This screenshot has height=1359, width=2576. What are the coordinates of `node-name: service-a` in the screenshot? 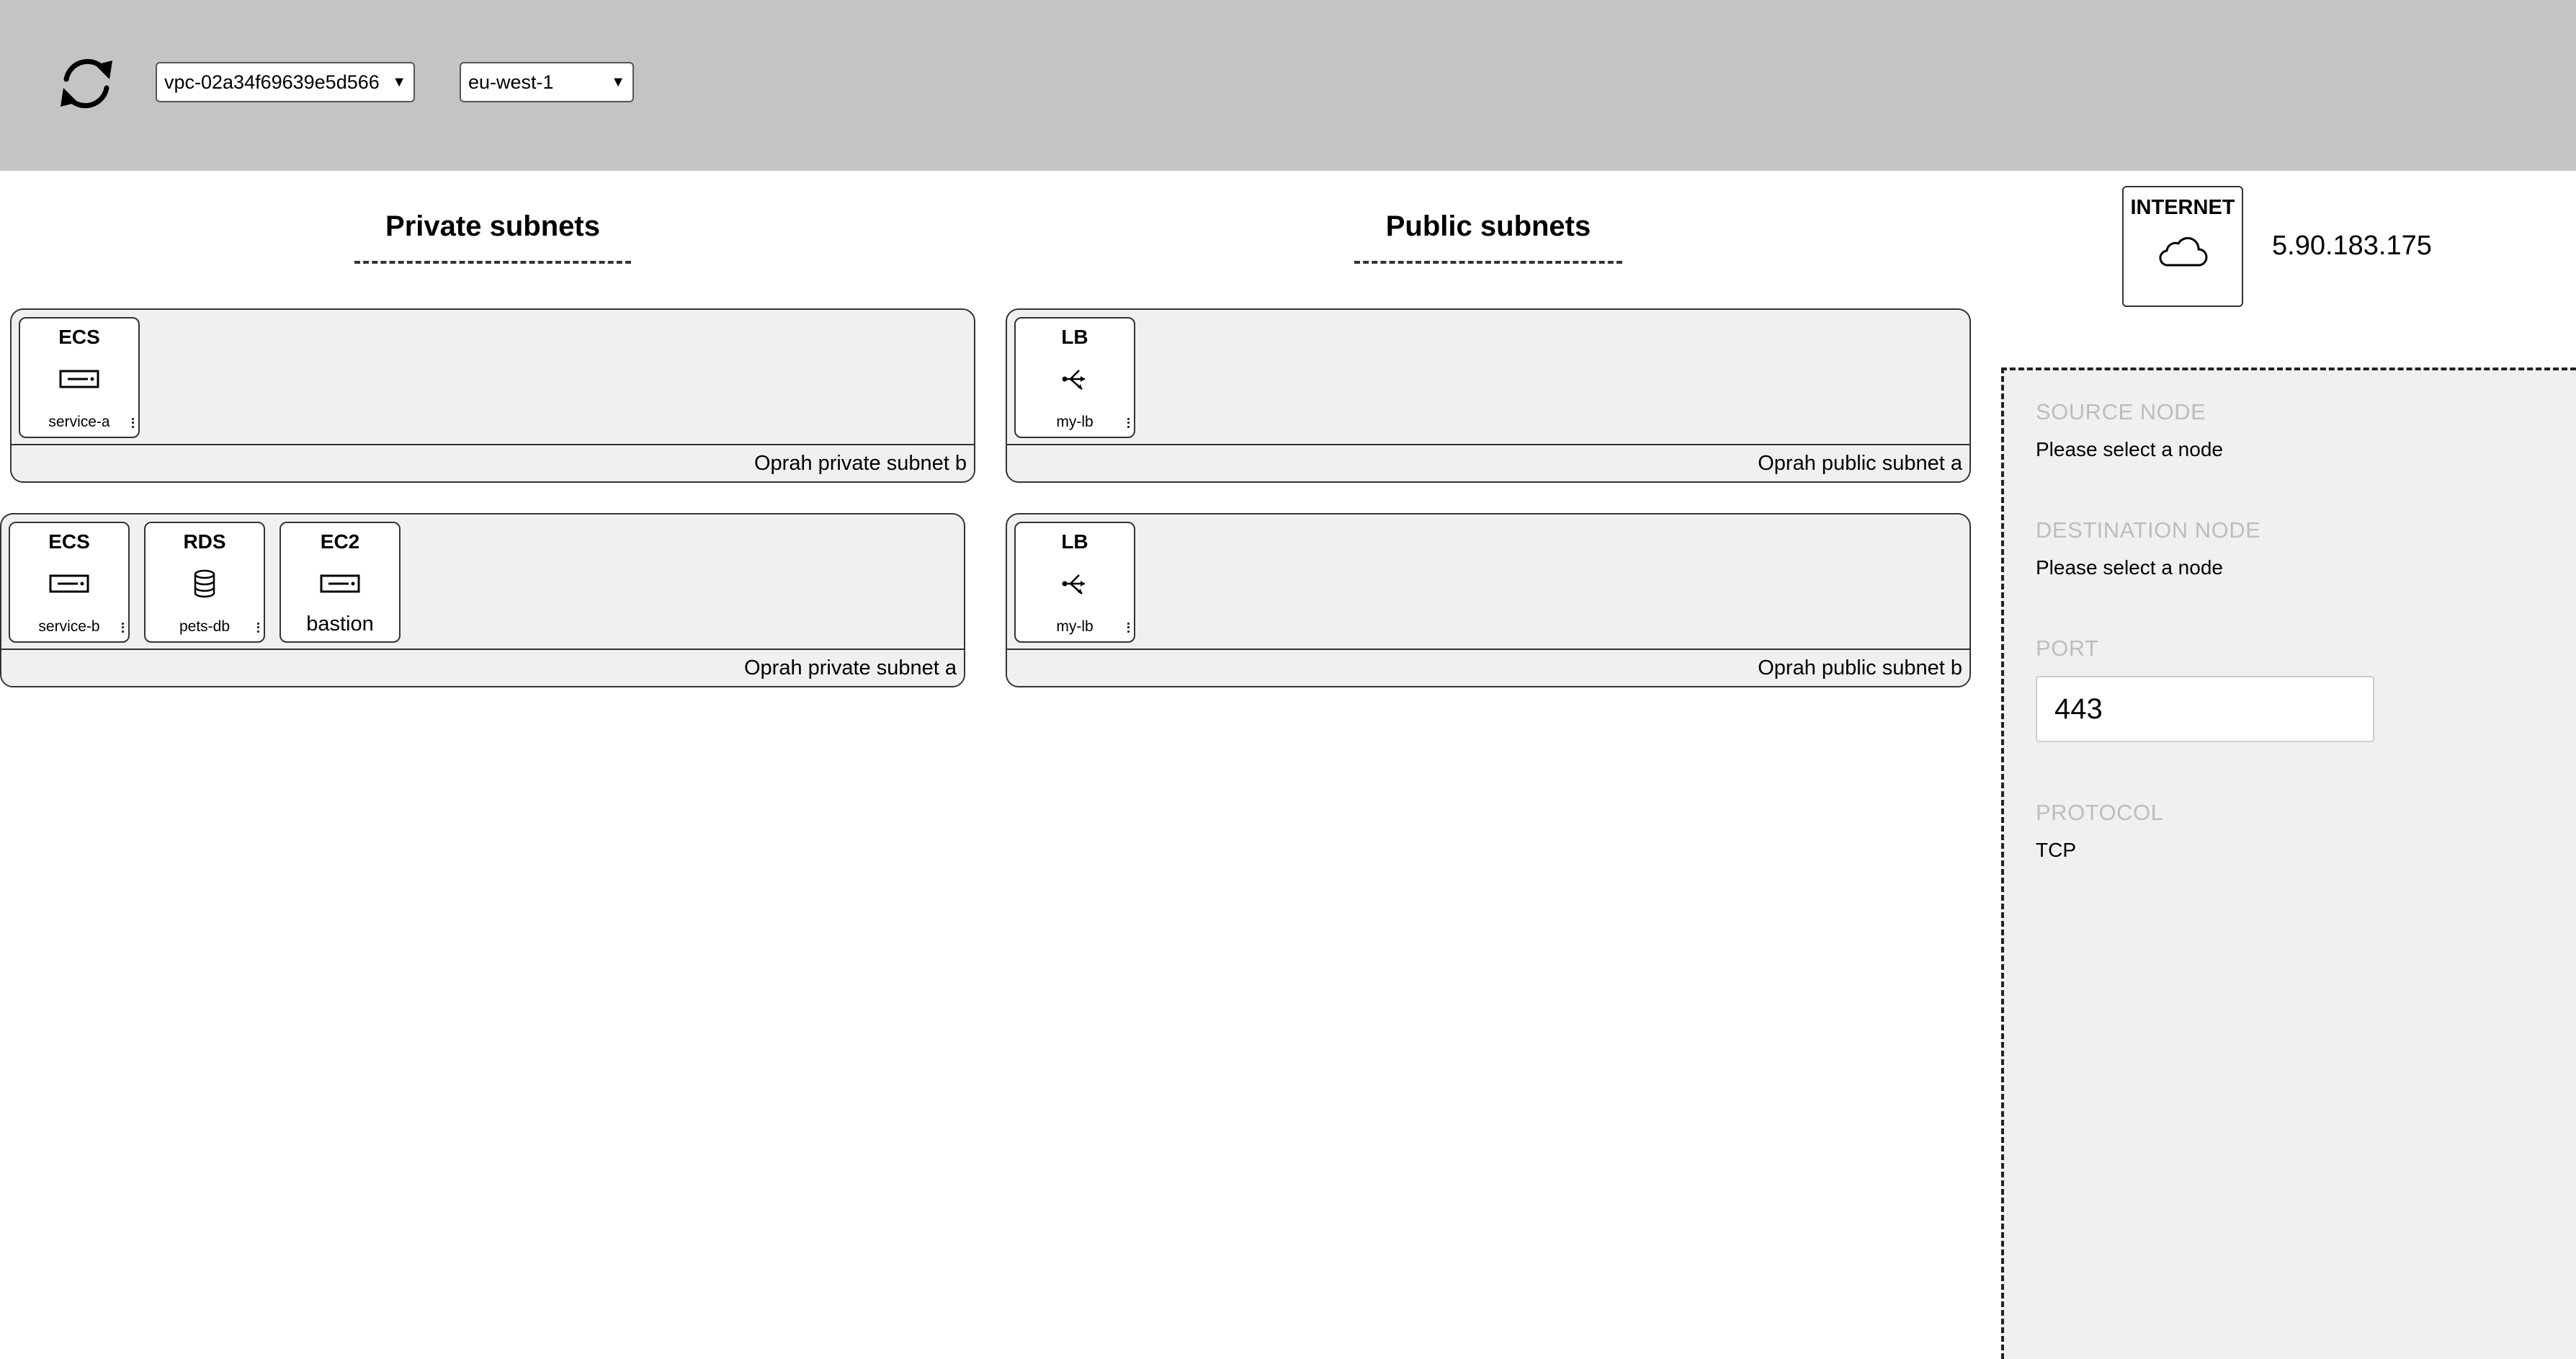 It's located at (79, 422).